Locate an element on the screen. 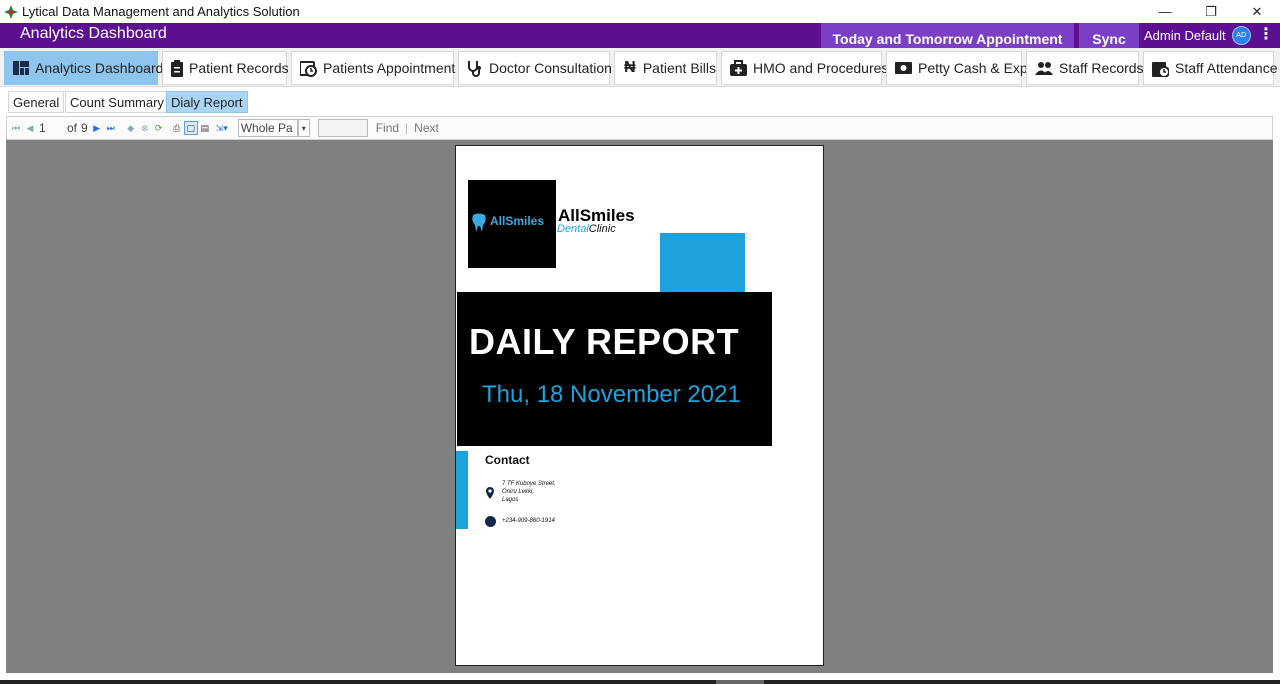  close-icon: ✕ is located at coordinates (1257, 11).